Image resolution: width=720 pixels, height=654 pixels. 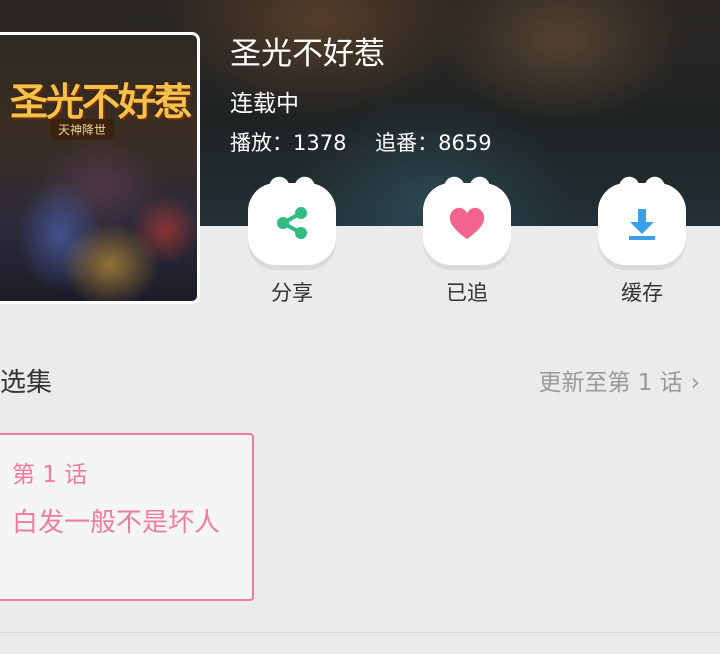 What do you see at coordinates (101, 101) in the screenshot?
I see `poster-title: 圣光不好惹` at bounding box center [101, 101].